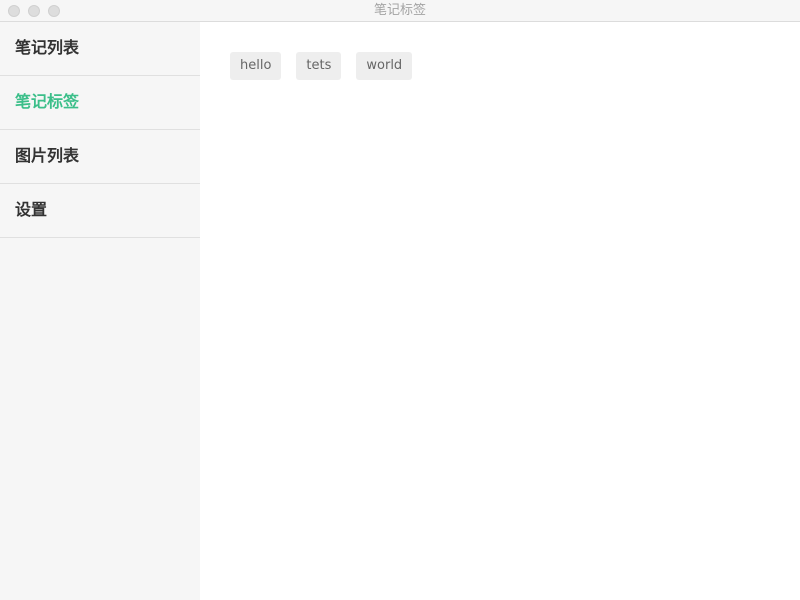 Image resolution: width=800 pixels, height=600 pixels. I want to click on tag-list: hello tets world, so click(321, 66).